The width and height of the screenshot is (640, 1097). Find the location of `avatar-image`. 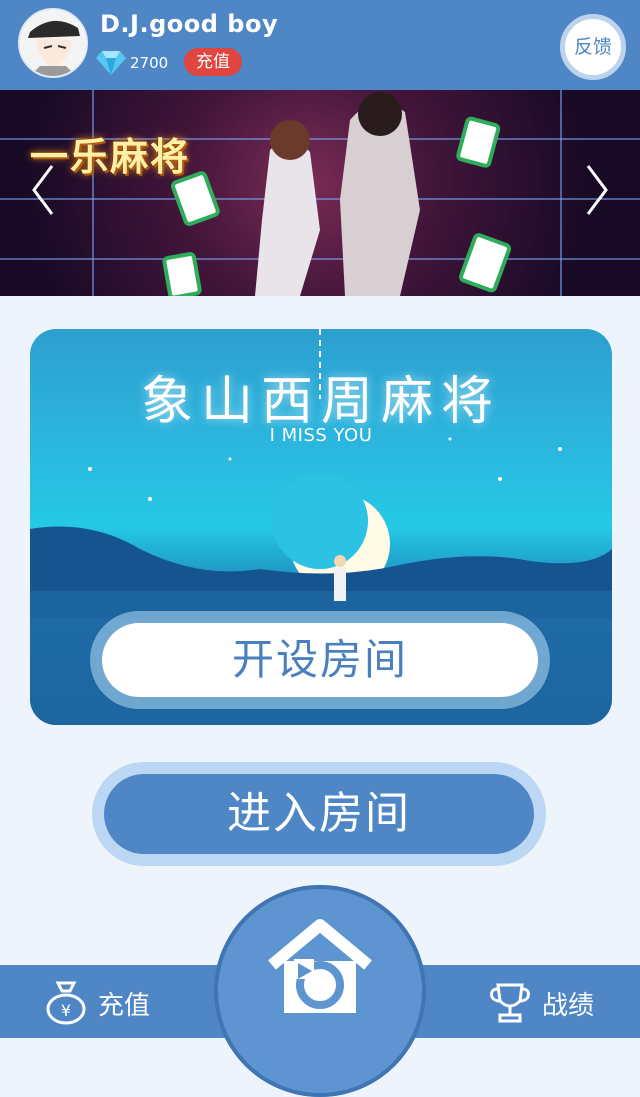

avatar-image is located at coordinates (53, 43).